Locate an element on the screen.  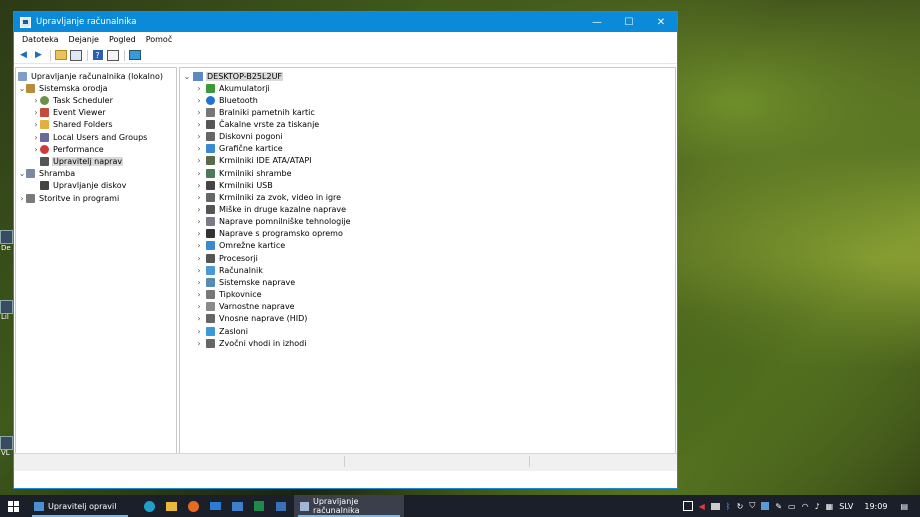
device-category: › Krmilniki shrambe is located at coordinates (244, 173).